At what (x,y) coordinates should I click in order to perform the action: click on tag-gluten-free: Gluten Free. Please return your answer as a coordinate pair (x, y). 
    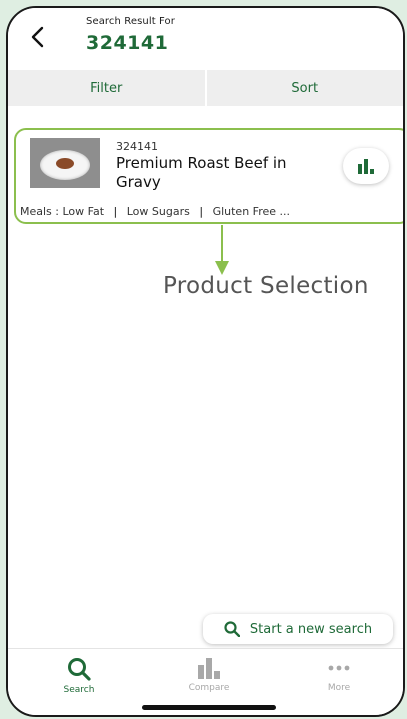
    Looking at the image, I should click on (244, 211).